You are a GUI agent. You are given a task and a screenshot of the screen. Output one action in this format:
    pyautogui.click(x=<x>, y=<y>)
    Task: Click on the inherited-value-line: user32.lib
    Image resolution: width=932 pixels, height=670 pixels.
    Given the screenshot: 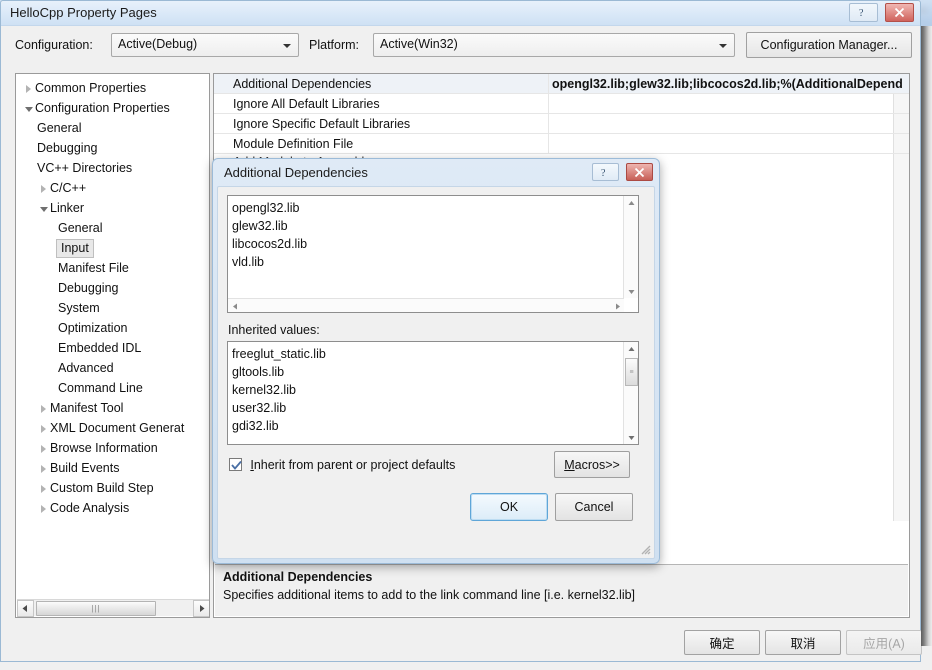 What is the action you would take?
    pyautogui.click(x=259, y=408)
    